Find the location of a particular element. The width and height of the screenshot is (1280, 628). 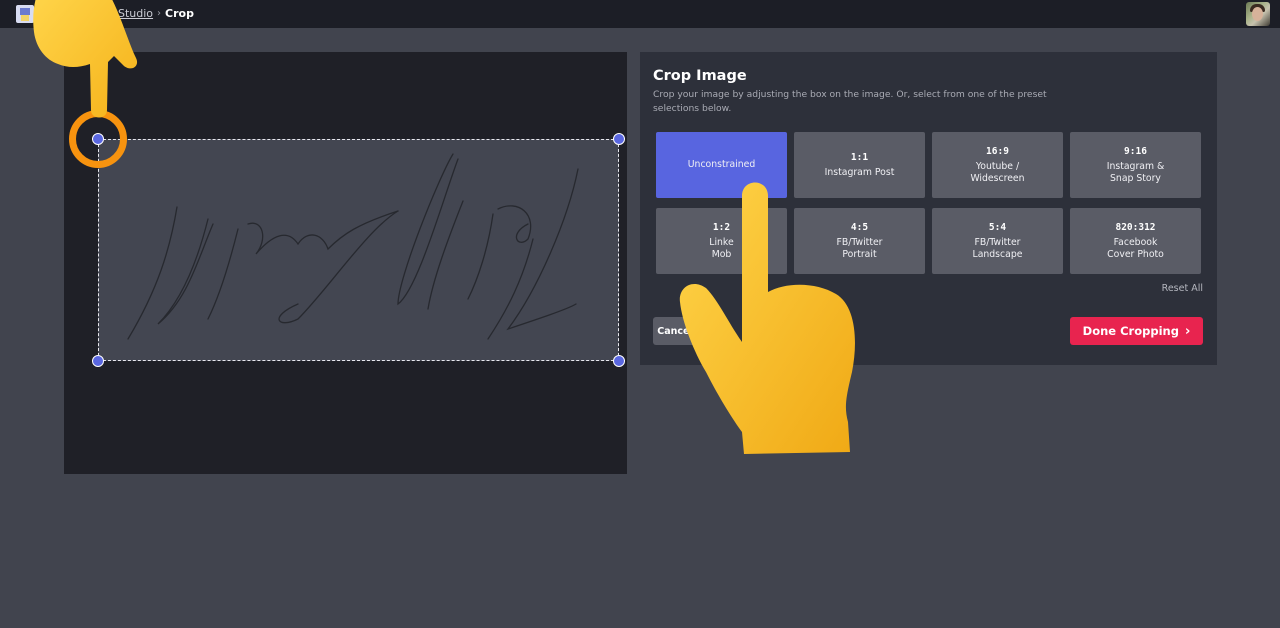

preset-ratio: 1:2 is located at coordinates (721, 227).